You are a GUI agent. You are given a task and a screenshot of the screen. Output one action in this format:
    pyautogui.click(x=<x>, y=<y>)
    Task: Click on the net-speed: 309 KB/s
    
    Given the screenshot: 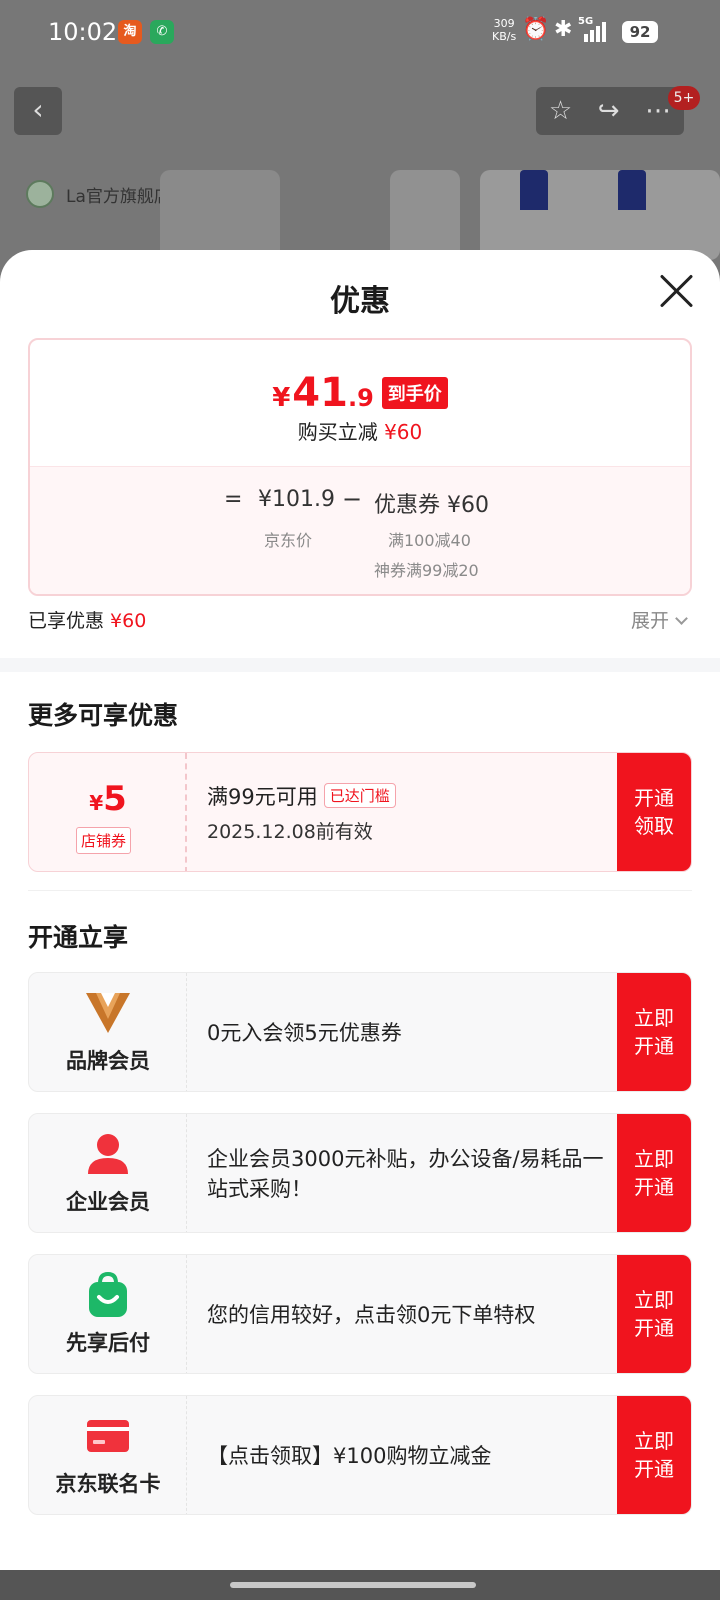 What is the action you would take?
    pyautogui.click(x=504, y=30)
    